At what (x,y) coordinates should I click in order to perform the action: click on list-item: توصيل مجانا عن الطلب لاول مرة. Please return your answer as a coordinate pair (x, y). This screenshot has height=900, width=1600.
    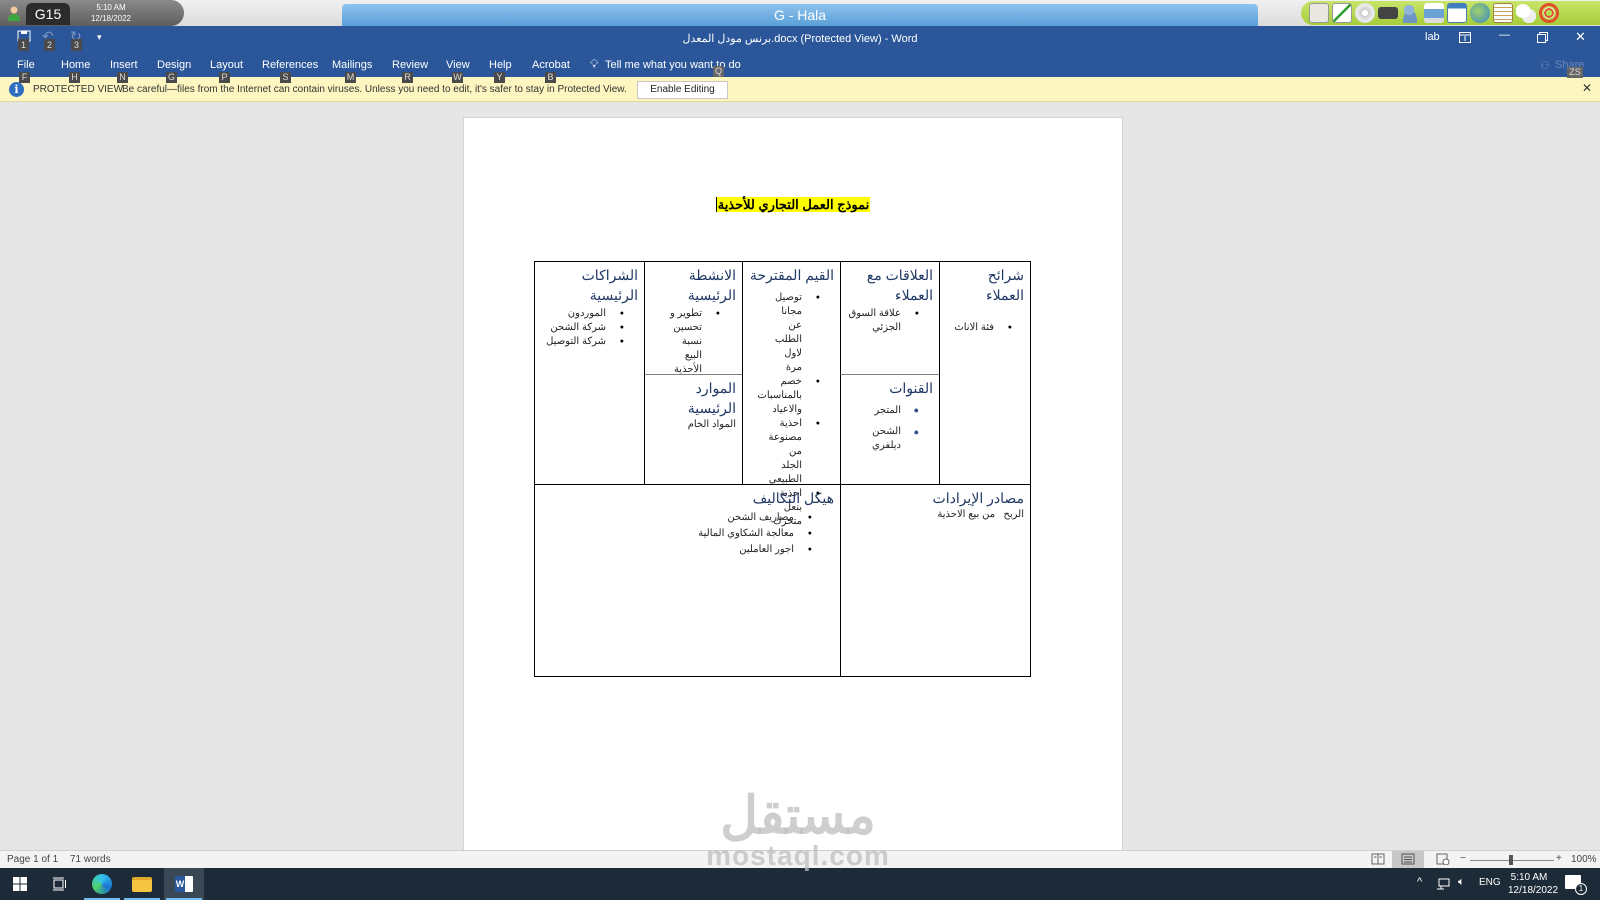
    Looking at the image, I should click on (797, 333).